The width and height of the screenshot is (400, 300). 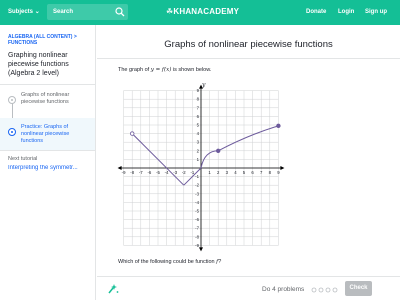 I want to click on y-tick-label: -4, so click(x=197, y=202).